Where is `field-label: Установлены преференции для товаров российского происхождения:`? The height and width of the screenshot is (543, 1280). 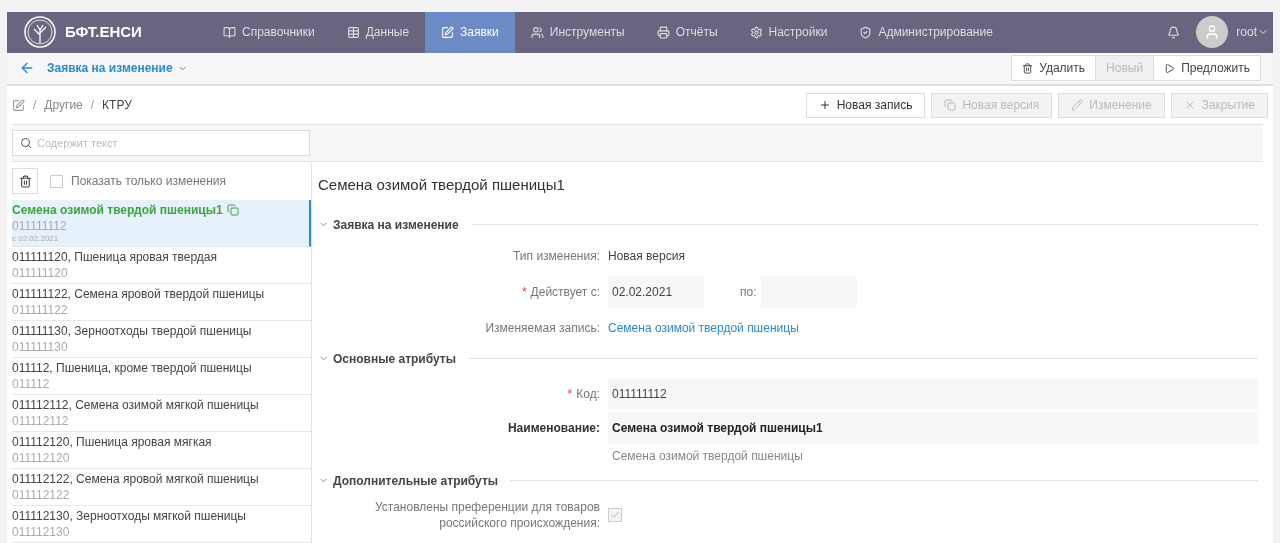 field-label: Установлены преференции для товаров российского происхождения: is located at coordinates (487, 514).